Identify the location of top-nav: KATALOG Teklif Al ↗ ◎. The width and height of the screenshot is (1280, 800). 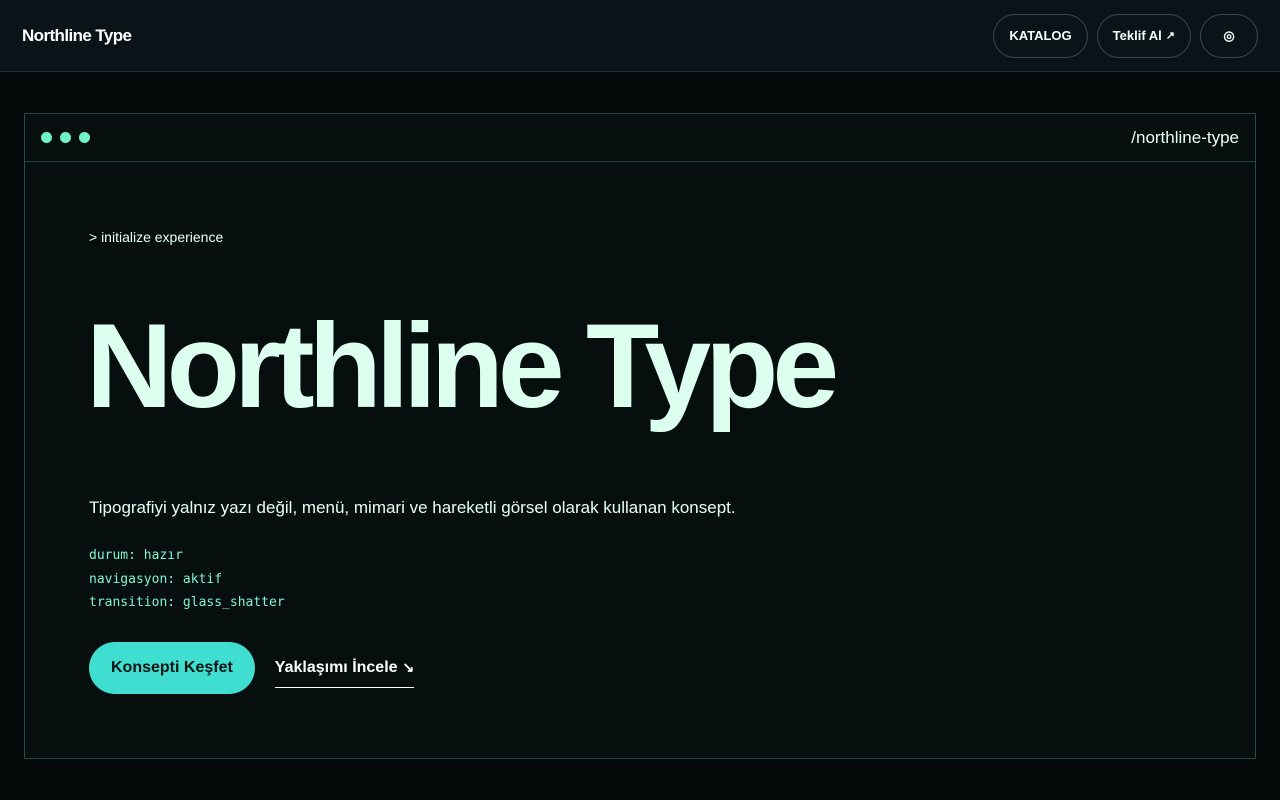
(1125, 35).